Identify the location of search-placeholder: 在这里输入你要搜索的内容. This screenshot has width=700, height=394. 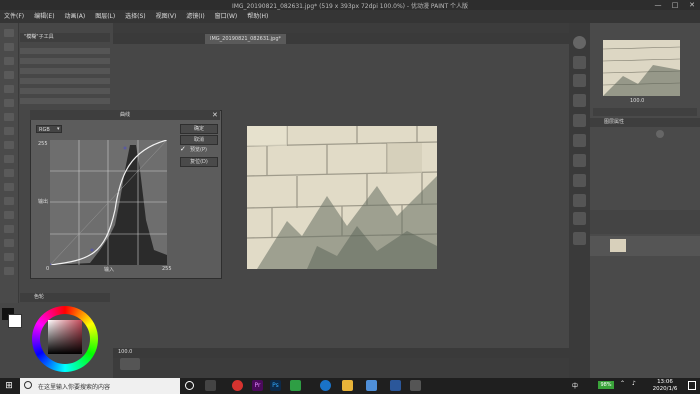
(74, 387).